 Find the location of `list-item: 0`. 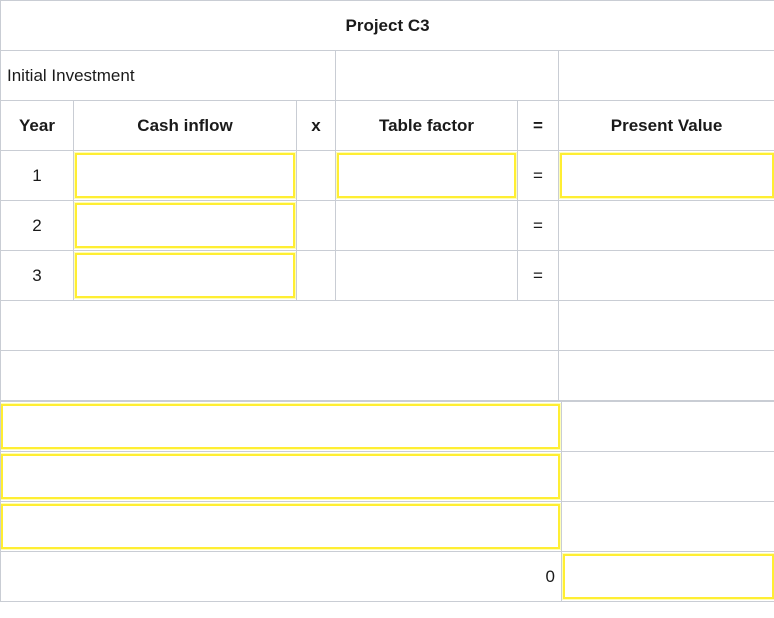

list-item: 0 is located at coordinates (387, 576).